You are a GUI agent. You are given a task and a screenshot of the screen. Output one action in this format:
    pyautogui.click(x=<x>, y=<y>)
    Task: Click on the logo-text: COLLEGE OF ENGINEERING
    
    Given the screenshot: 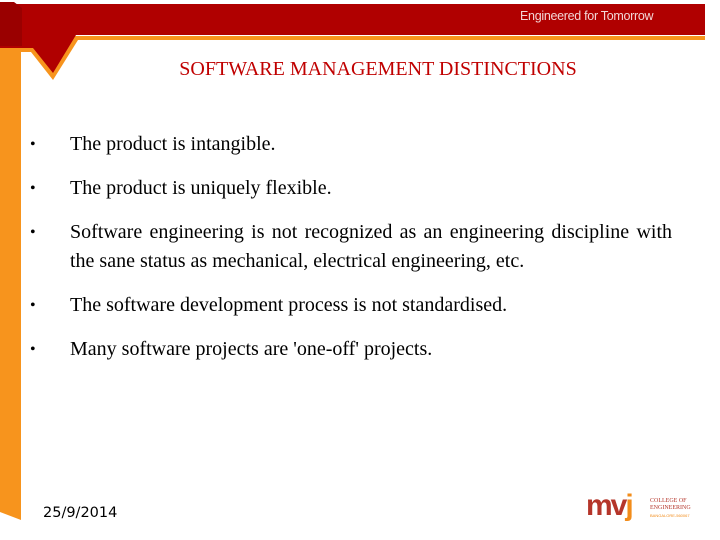 What is the action you would take?
    pyautogui.click(x=670, y=505)
    